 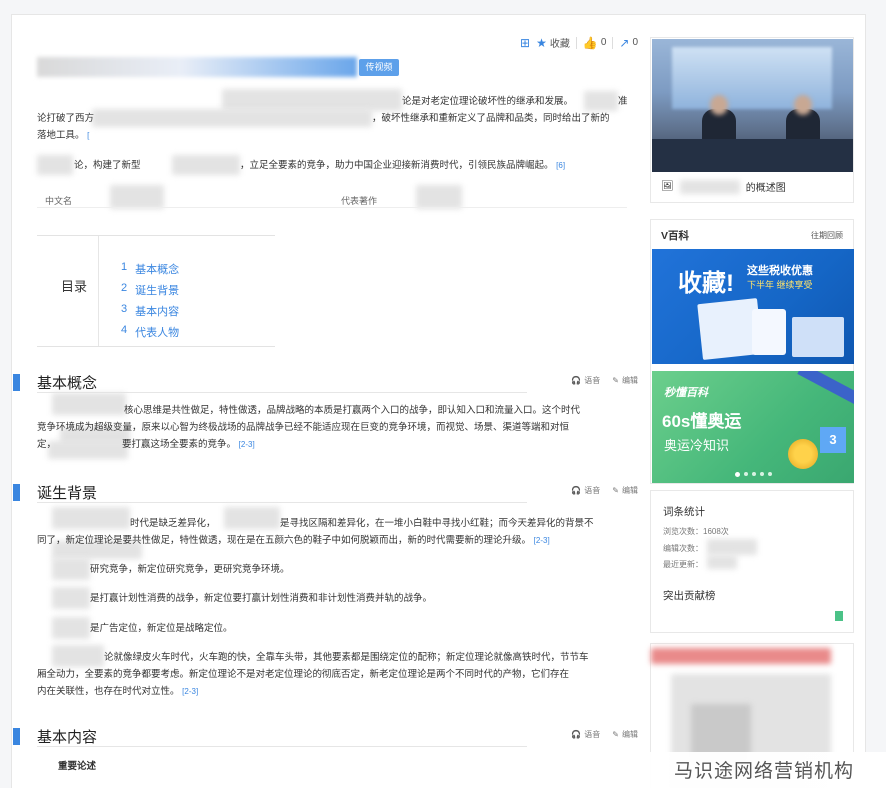 I want to click on works-label: 代表著作, so click(x=359, y=201).